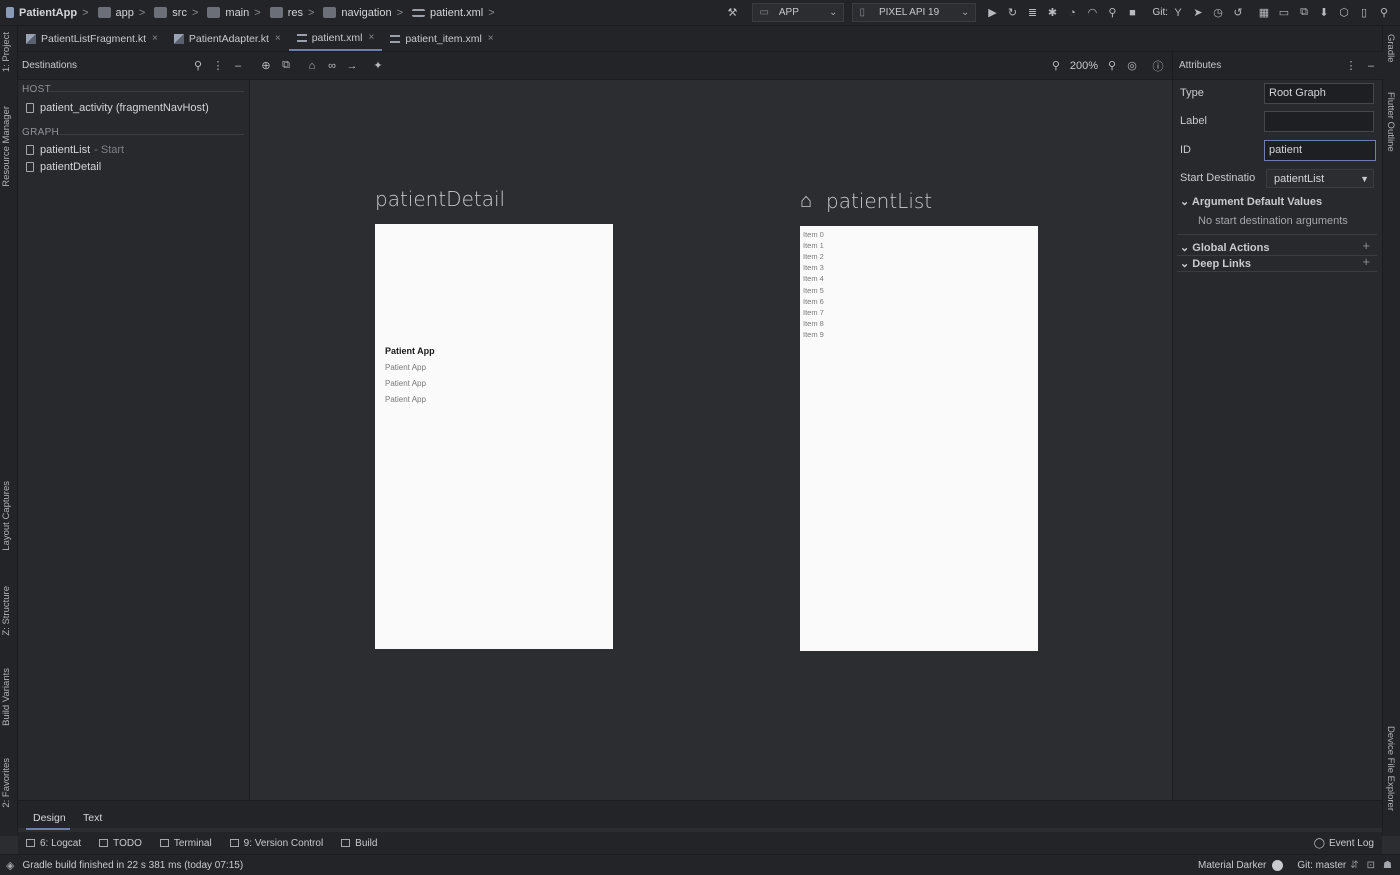 Image resolution: width=1400 pixels, height=875 pixels. I want to click on avd-manager-icon: ⧉, so click(1304, 13).